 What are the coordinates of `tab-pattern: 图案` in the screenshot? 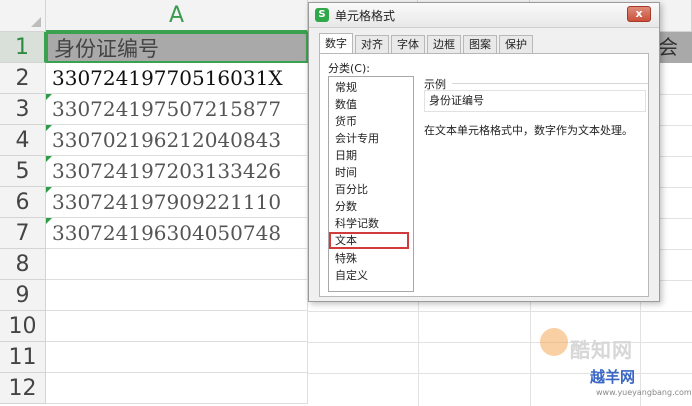 It's located at (480, 44).